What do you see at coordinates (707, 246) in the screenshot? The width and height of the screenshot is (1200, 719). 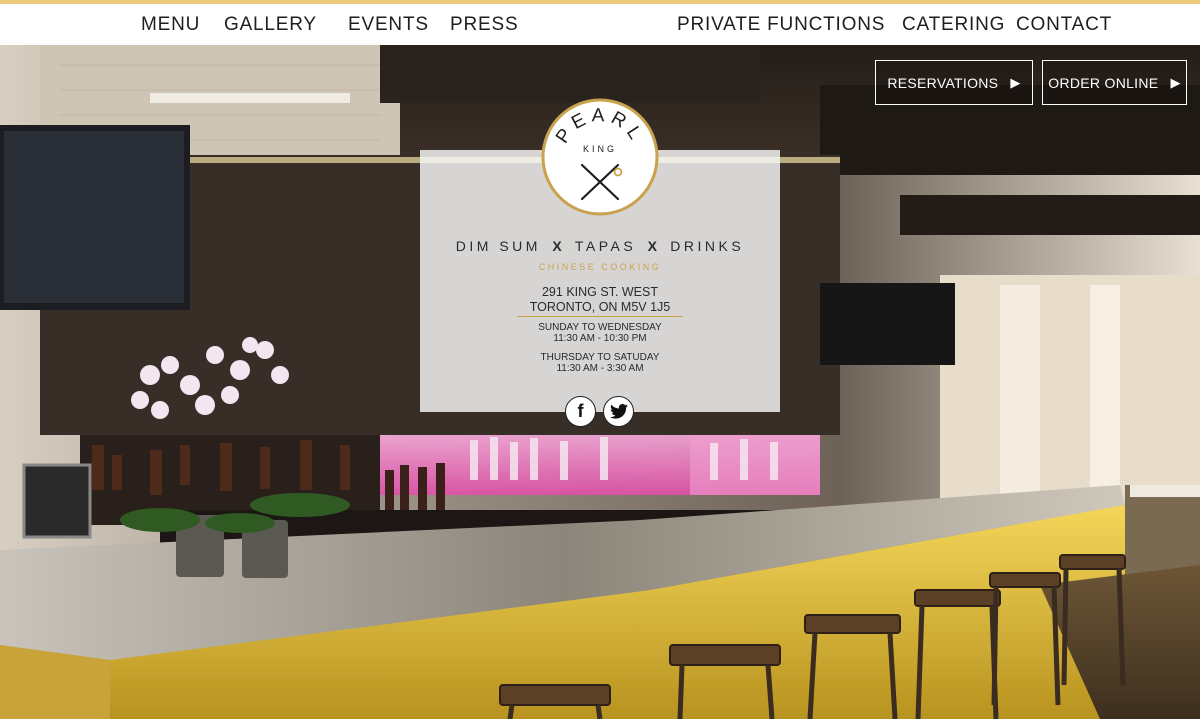 I see `tagline-drinks: DRINKS` at bounding box center [707, 246].